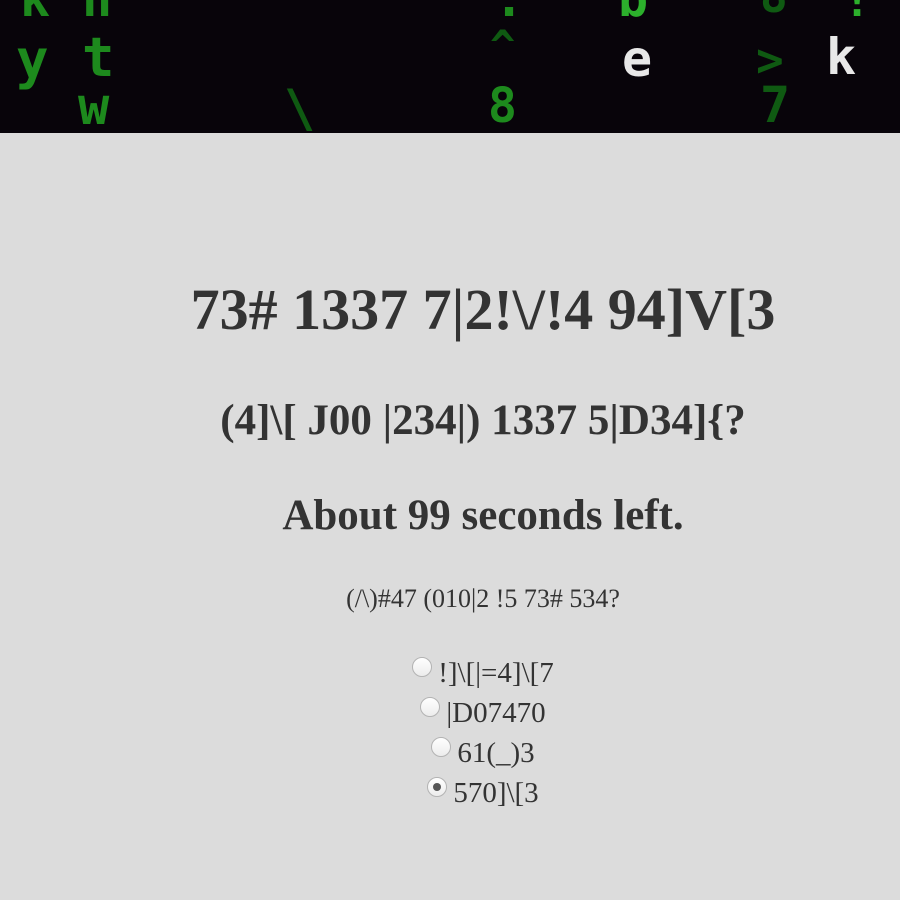 Image resolution: width=900 pixels, height=900 pixels. I want to click on matrix-glyphs: k n : b 8 ! y t ^ e > k w \ 8 7, so click(444, 66).